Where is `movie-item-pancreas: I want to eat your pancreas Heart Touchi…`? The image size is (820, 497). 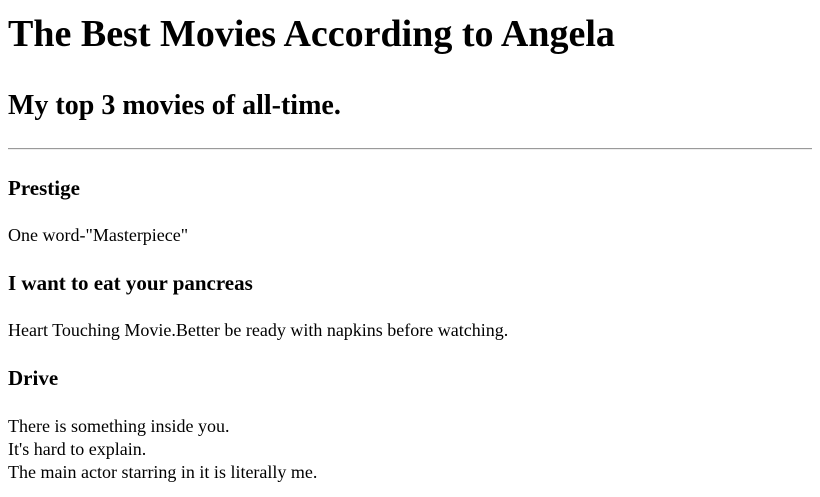 movie-item-pancreas: I want to eat your pancreas Heart Touchi… is located at coordinates (410, 306).